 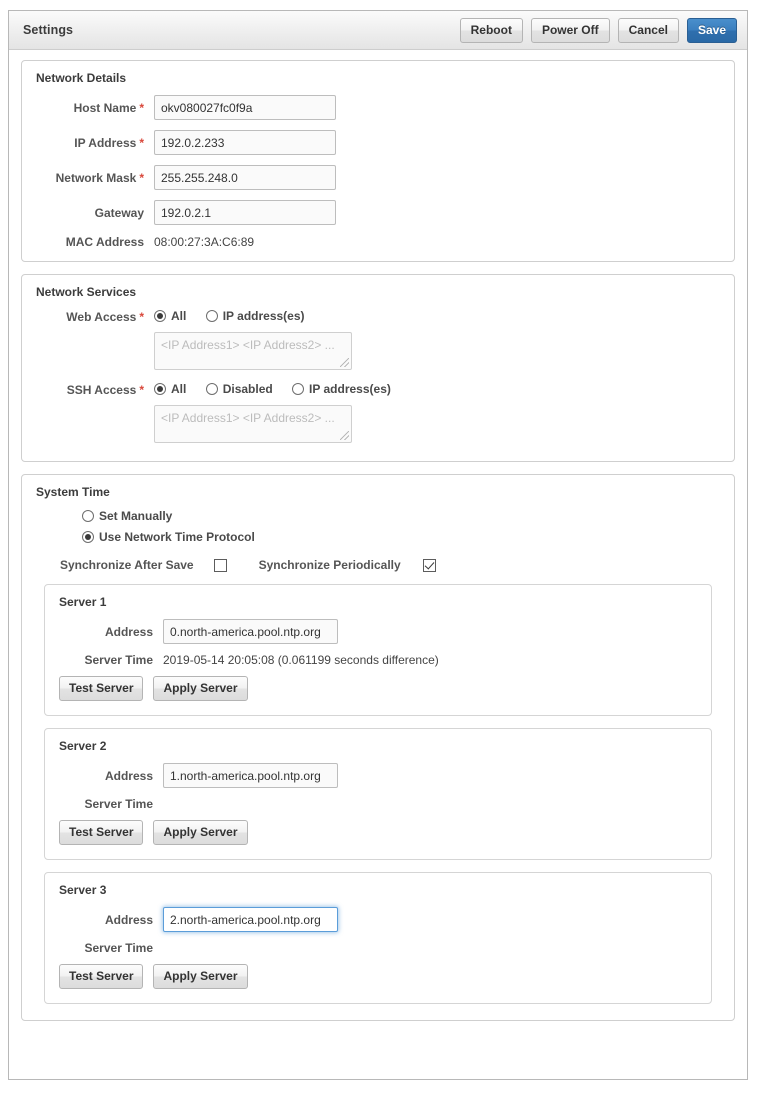 What do you see at coordinates (119, 660) in the screenshot?
I see `server-1-time-label: Server Time` at bounding box center [119, 660].